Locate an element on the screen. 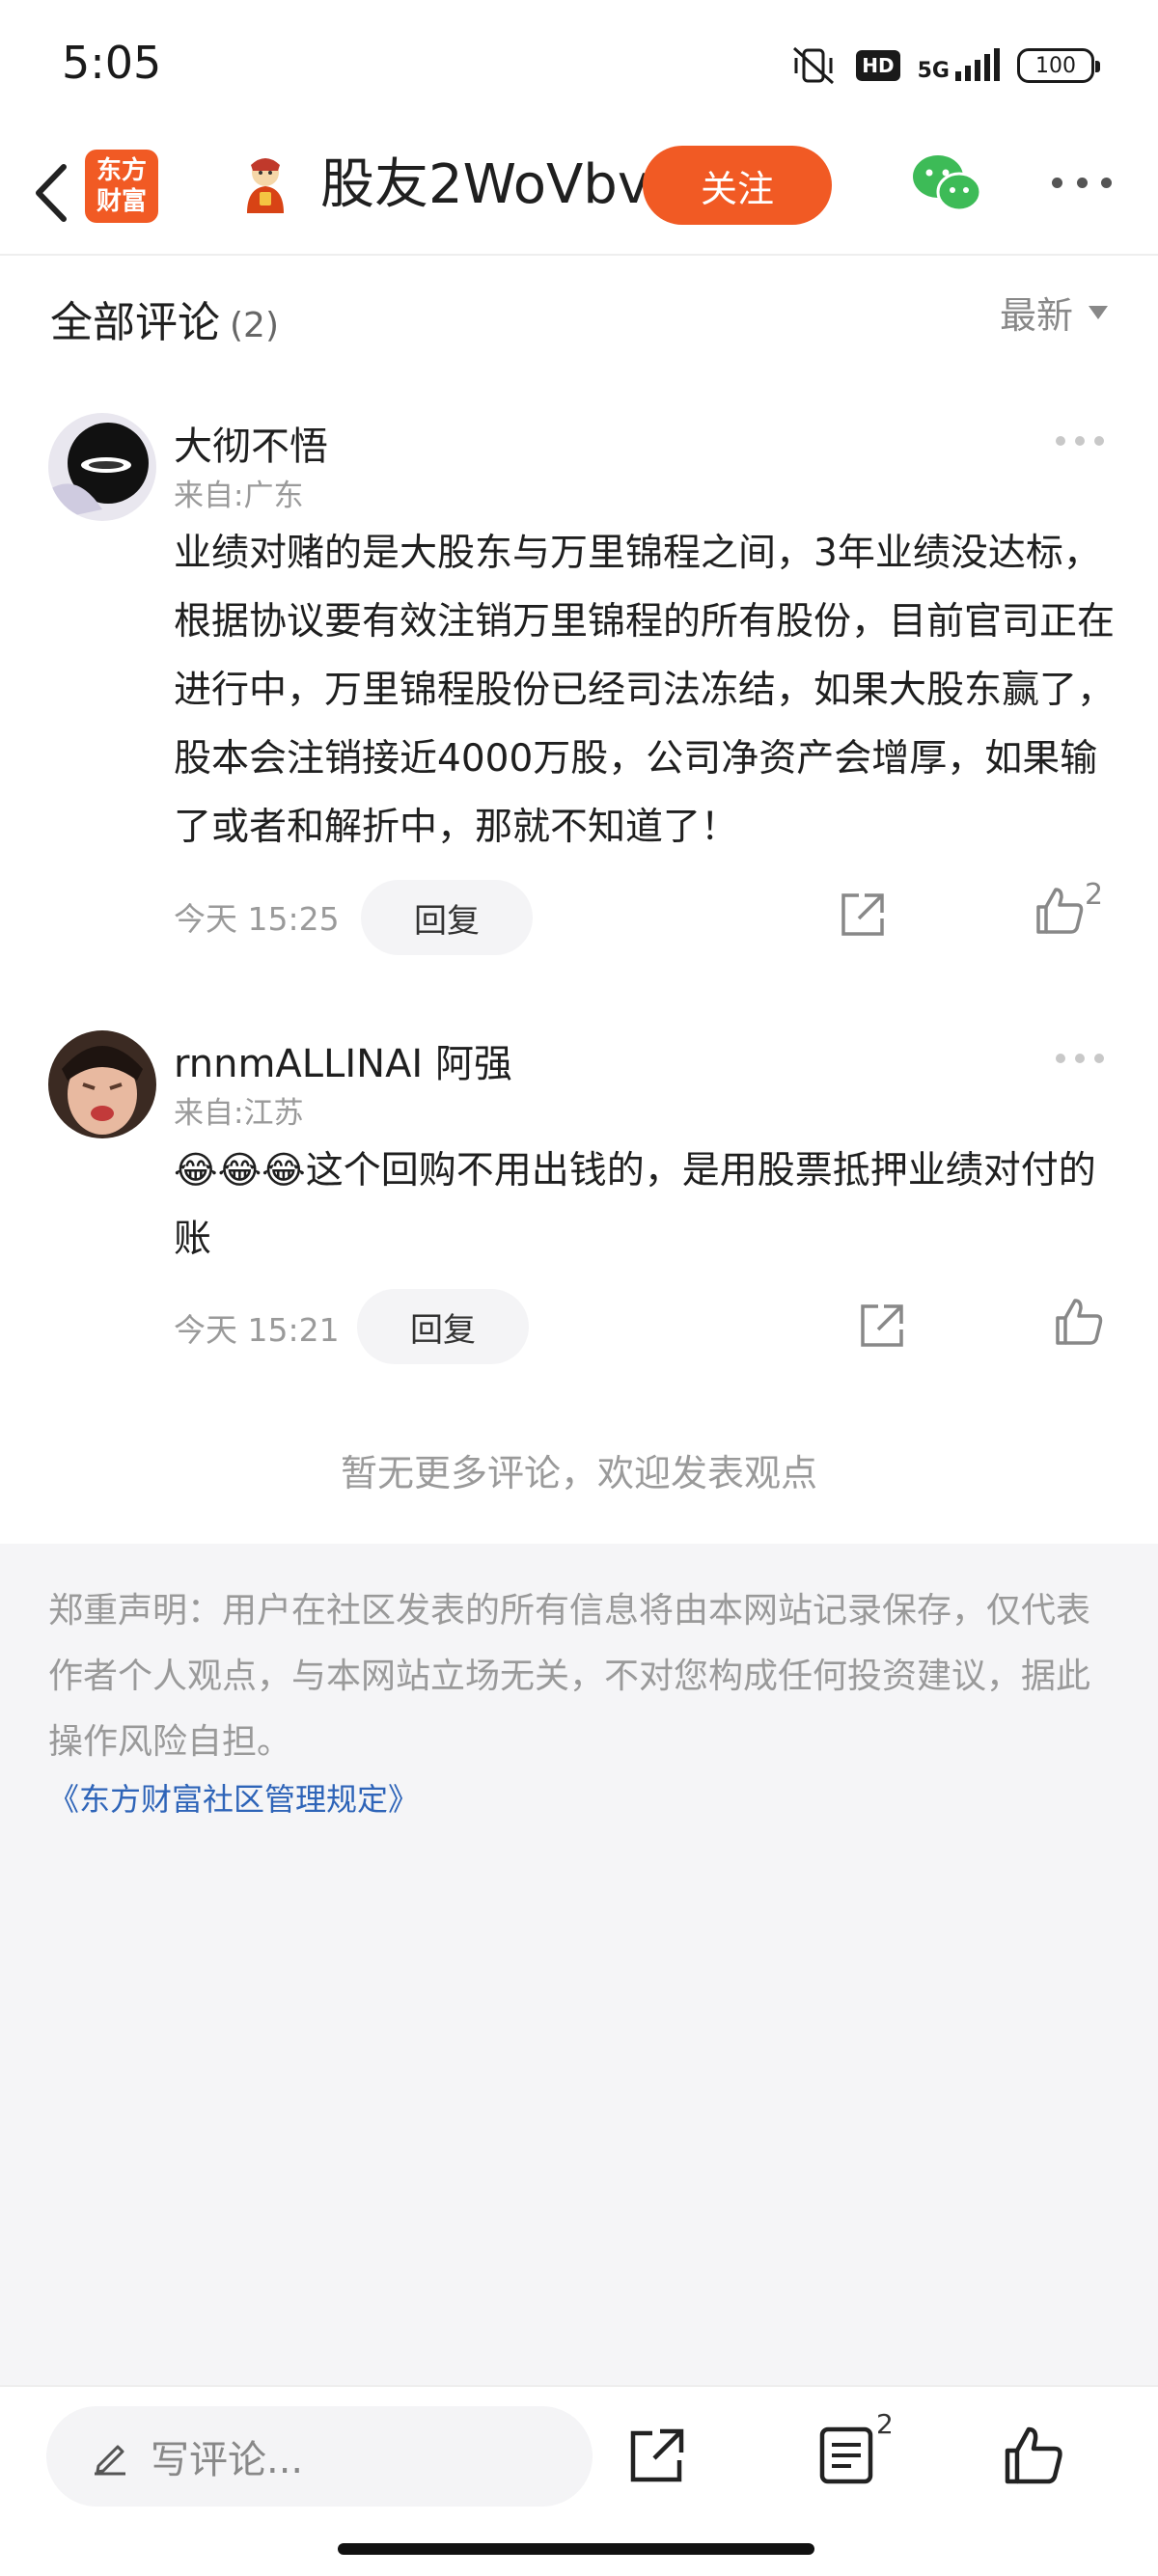 Image resolution: width=1158 pixels, height=2576 pixels. app-logo-line2: 财富 is located at coordinates (121, 202).